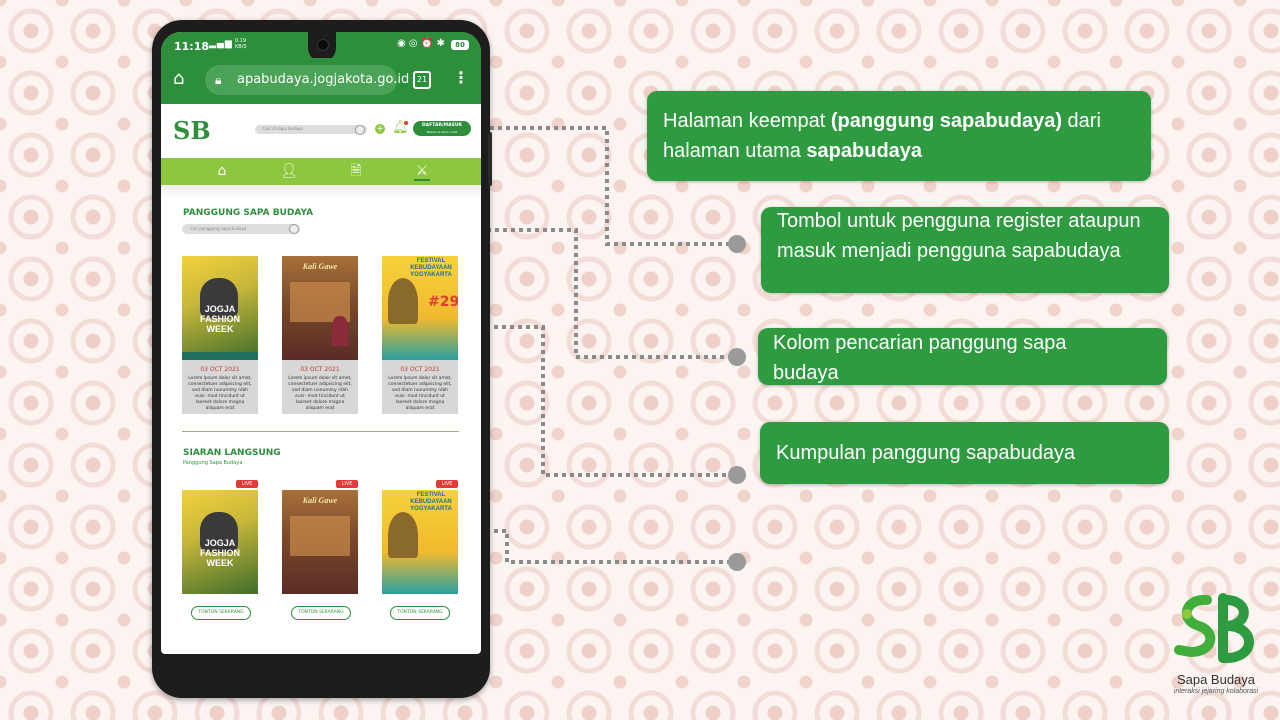 The width and height of the screenshot is (1280, 720). Describe the element at coordinates (321, 192) in the screenshot. I see `nav-shadow` at that location.